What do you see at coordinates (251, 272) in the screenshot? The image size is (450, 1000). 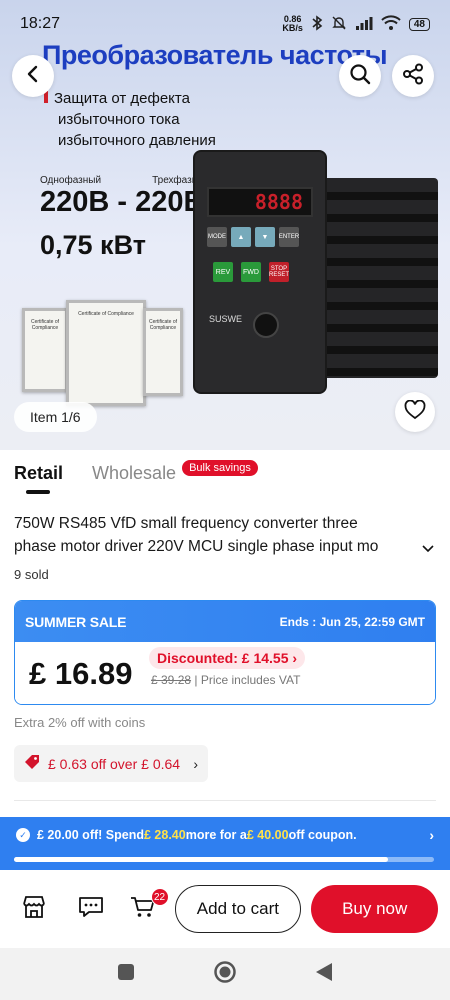 I see `device-fwd-button: FWD` at bounding box center [251, 272].